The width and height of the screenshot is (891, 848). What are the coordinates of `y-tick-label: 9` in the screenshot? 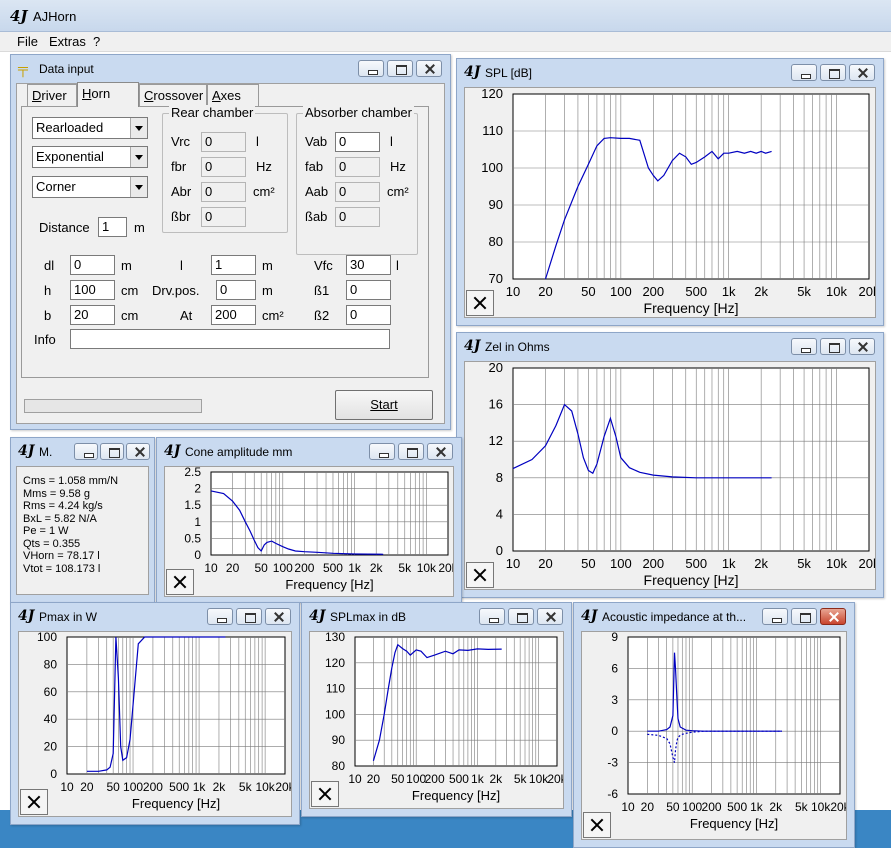 It's located at (614, 638).